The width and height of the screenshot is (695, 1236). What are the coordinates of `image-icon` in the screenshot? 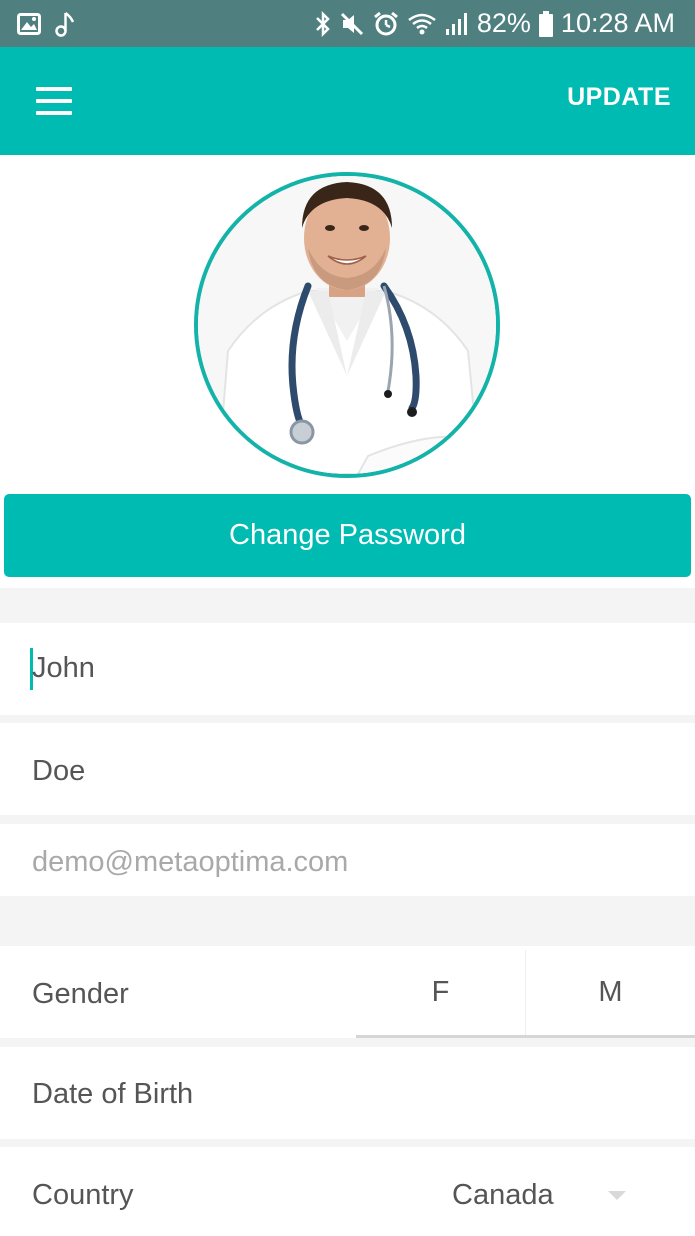 It's located at (29, 23).